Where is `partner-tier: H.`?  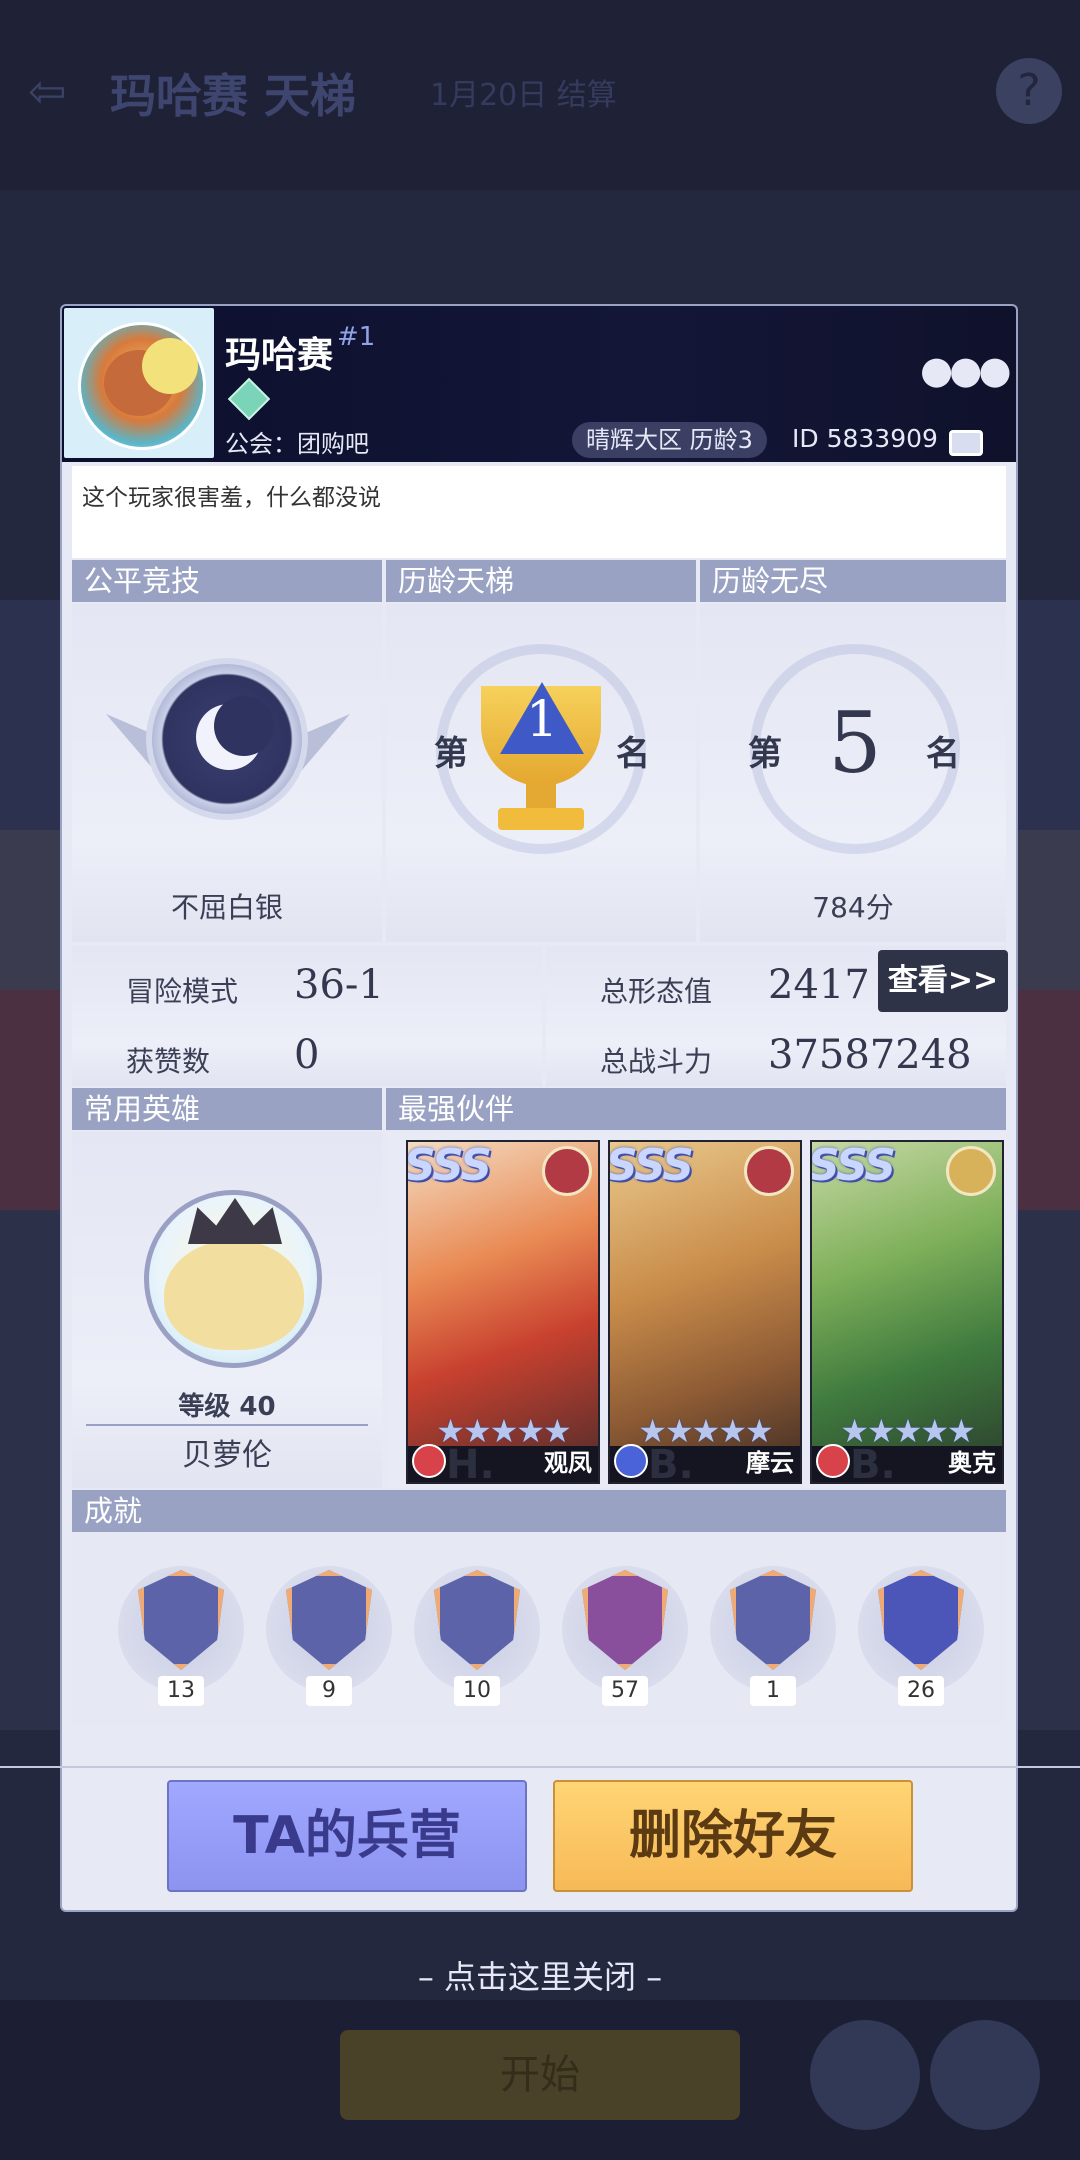 partner-tier: H. is located at coordinates (470, 1463).